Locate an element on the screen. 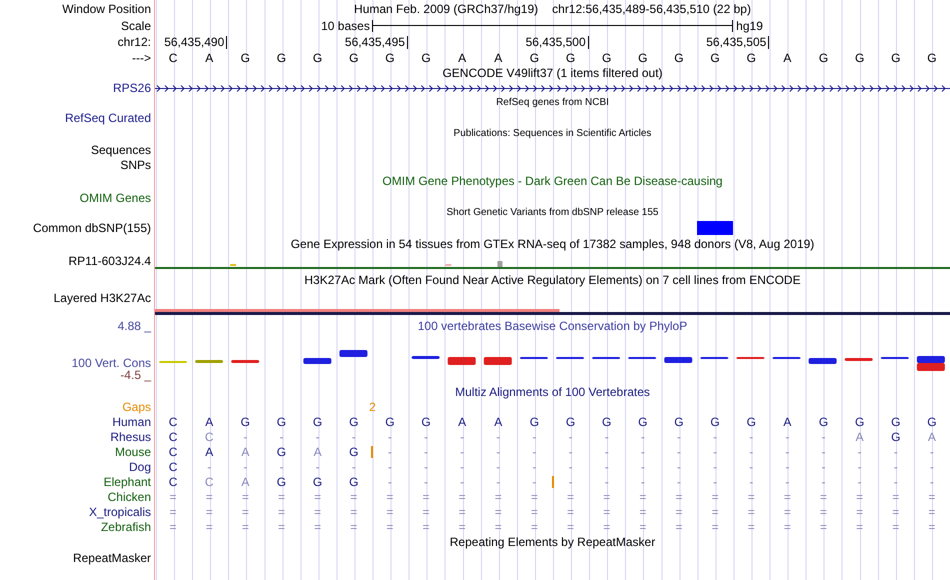 The image size is (950, 580). track-label: Common dbSNP(155) is located at coordinates (91, 228).